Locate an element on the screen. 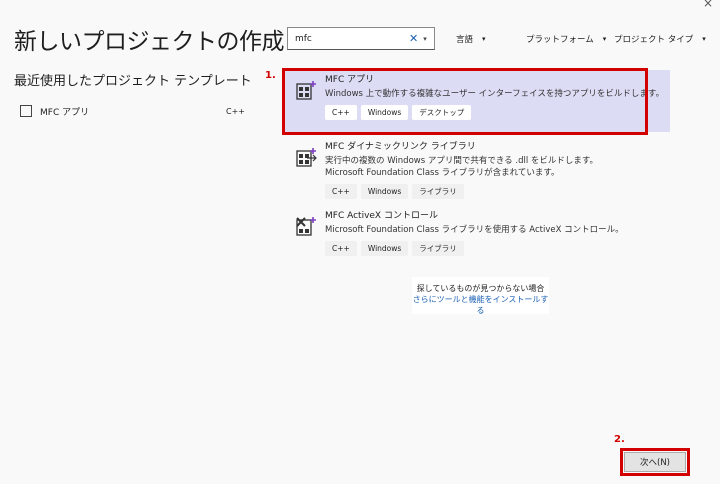 The height and width of the screenshot is (484, 720). template-description: 実行中の複数の Windows アプリ間で共有できる .dll をビルドします。 is located at coordinates (462, 161).